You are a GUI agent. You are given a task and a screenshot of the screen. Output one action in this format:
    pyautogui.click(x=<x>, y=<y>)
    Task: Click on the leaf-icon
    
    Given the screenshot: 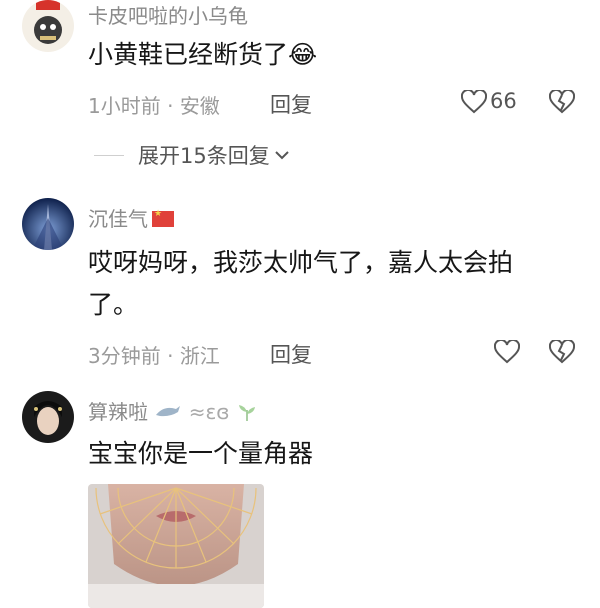 What is the action you would take?
    pyautogui.click(x=246, y=413)
    